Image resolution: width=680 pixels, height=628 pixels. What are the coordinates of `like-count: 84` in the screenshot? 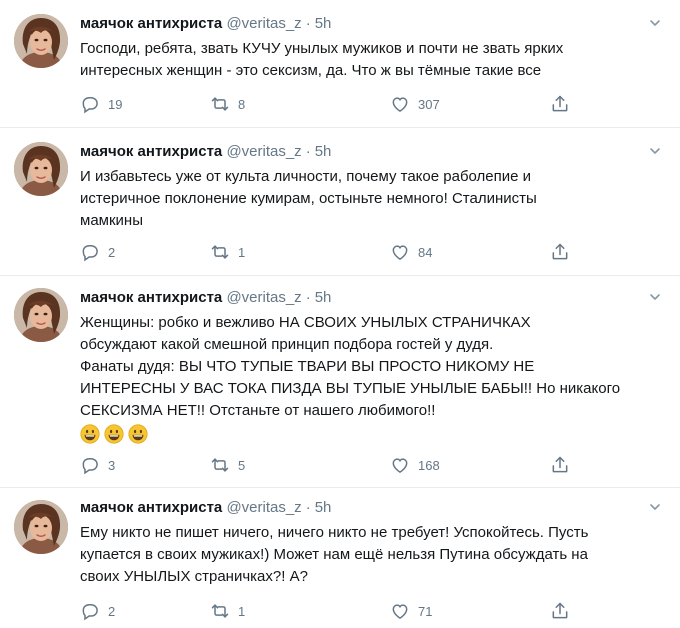 It's located at (425, 252).